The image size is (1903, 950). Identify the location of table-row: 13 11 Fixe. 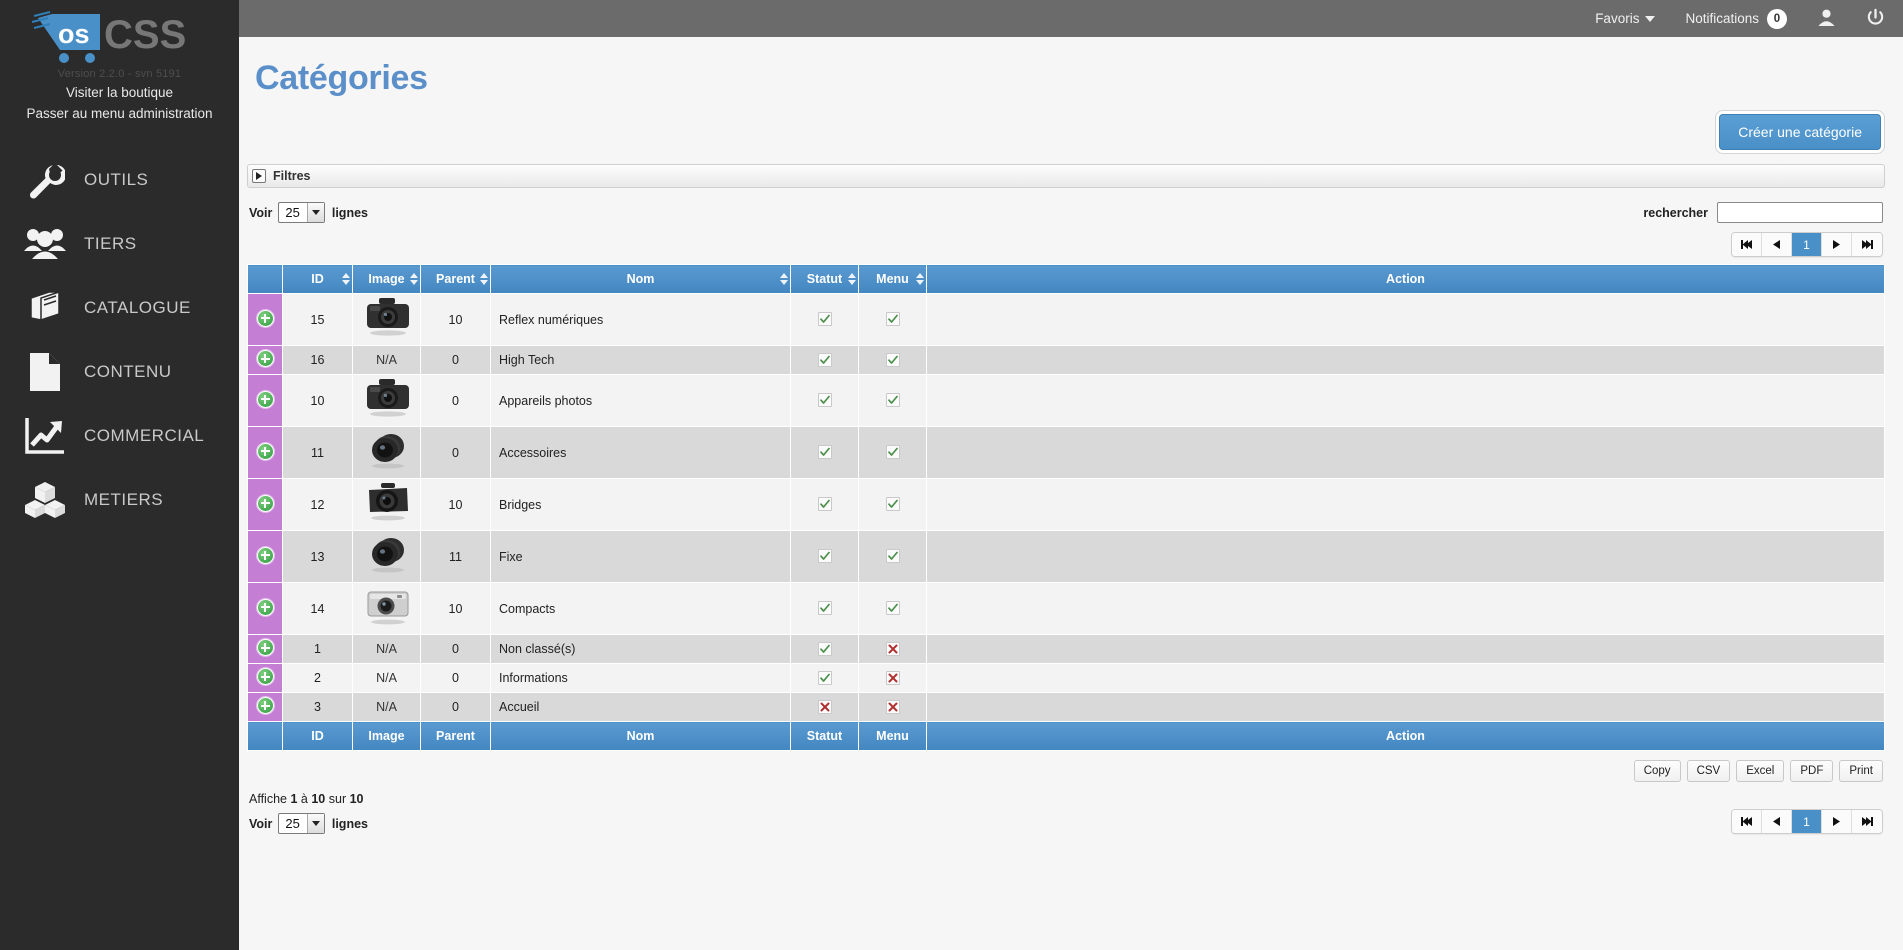
(1066, 556).